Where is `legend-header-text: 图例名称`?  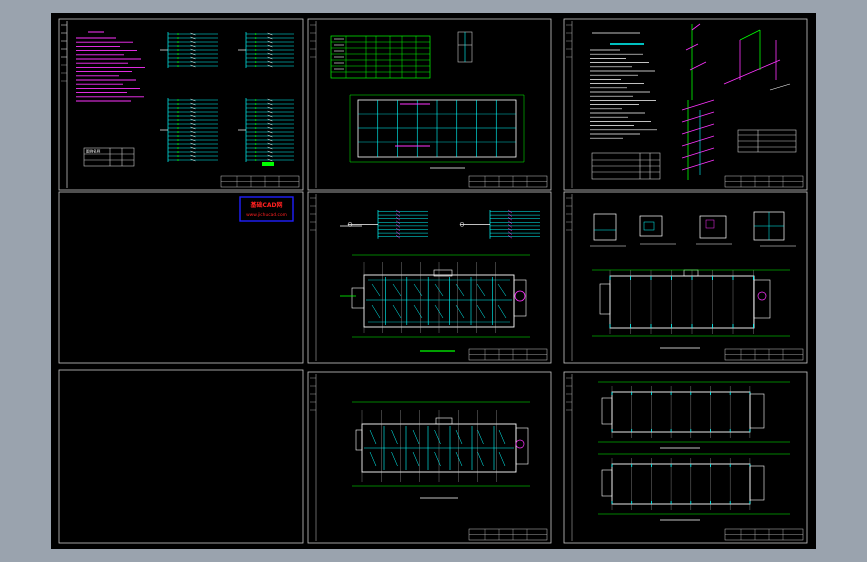 legend-header-text: 图例名称 is located at coordinates (93, 151).